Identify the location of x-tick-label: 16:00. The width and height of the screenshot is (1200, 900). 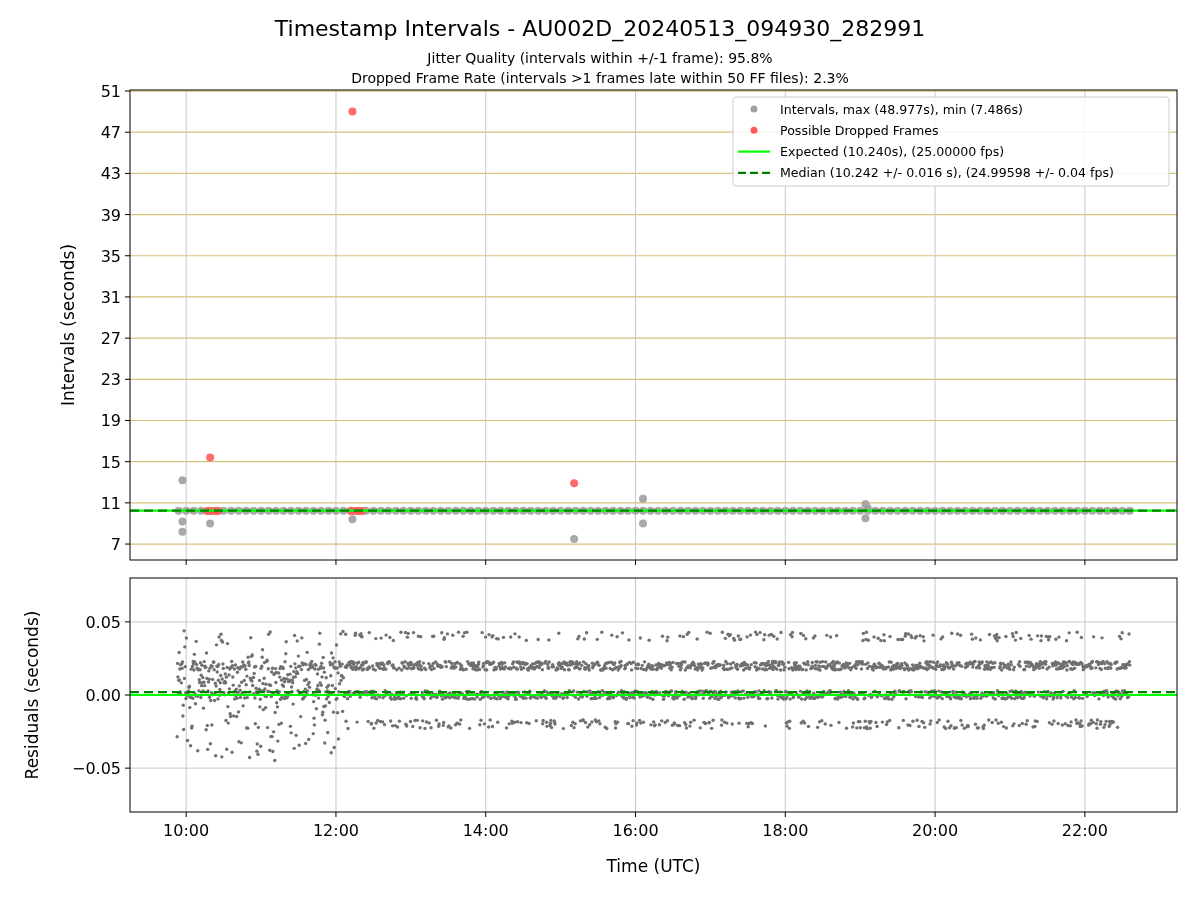
(635, 830).